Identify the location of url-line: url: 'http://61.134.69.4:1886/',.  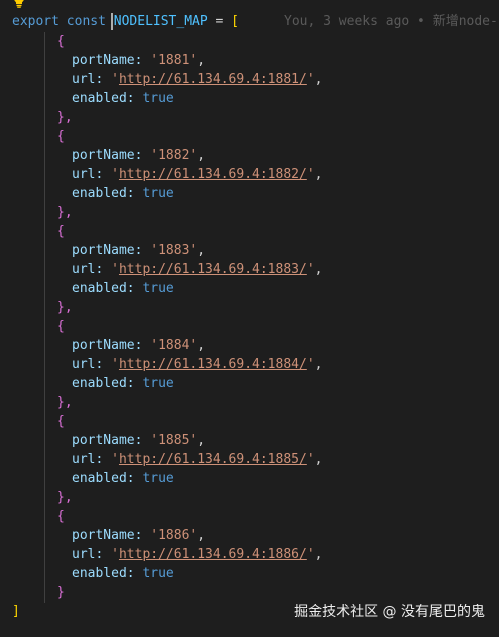
(197, 554).